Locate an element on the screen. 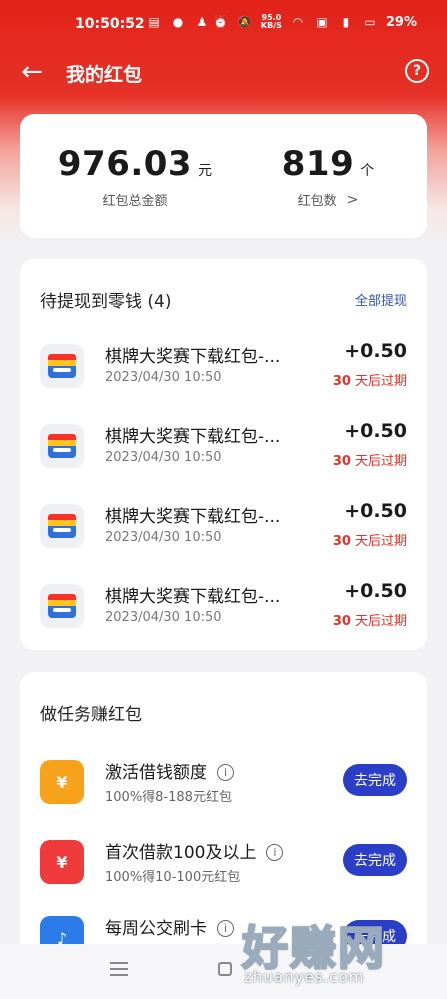 This screenshot has width=447, height=999. task-subtitle: 100%得10-100元红包 is located at coordinates (173, 877).